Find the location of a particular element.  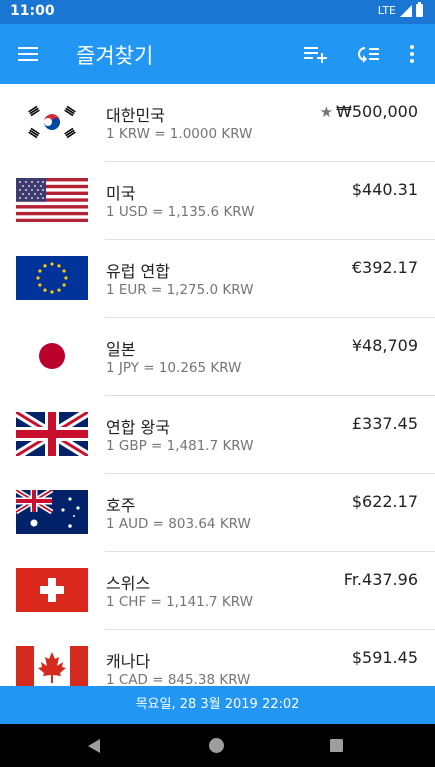

kr-flag-icon is located at coordinates (52, 122).